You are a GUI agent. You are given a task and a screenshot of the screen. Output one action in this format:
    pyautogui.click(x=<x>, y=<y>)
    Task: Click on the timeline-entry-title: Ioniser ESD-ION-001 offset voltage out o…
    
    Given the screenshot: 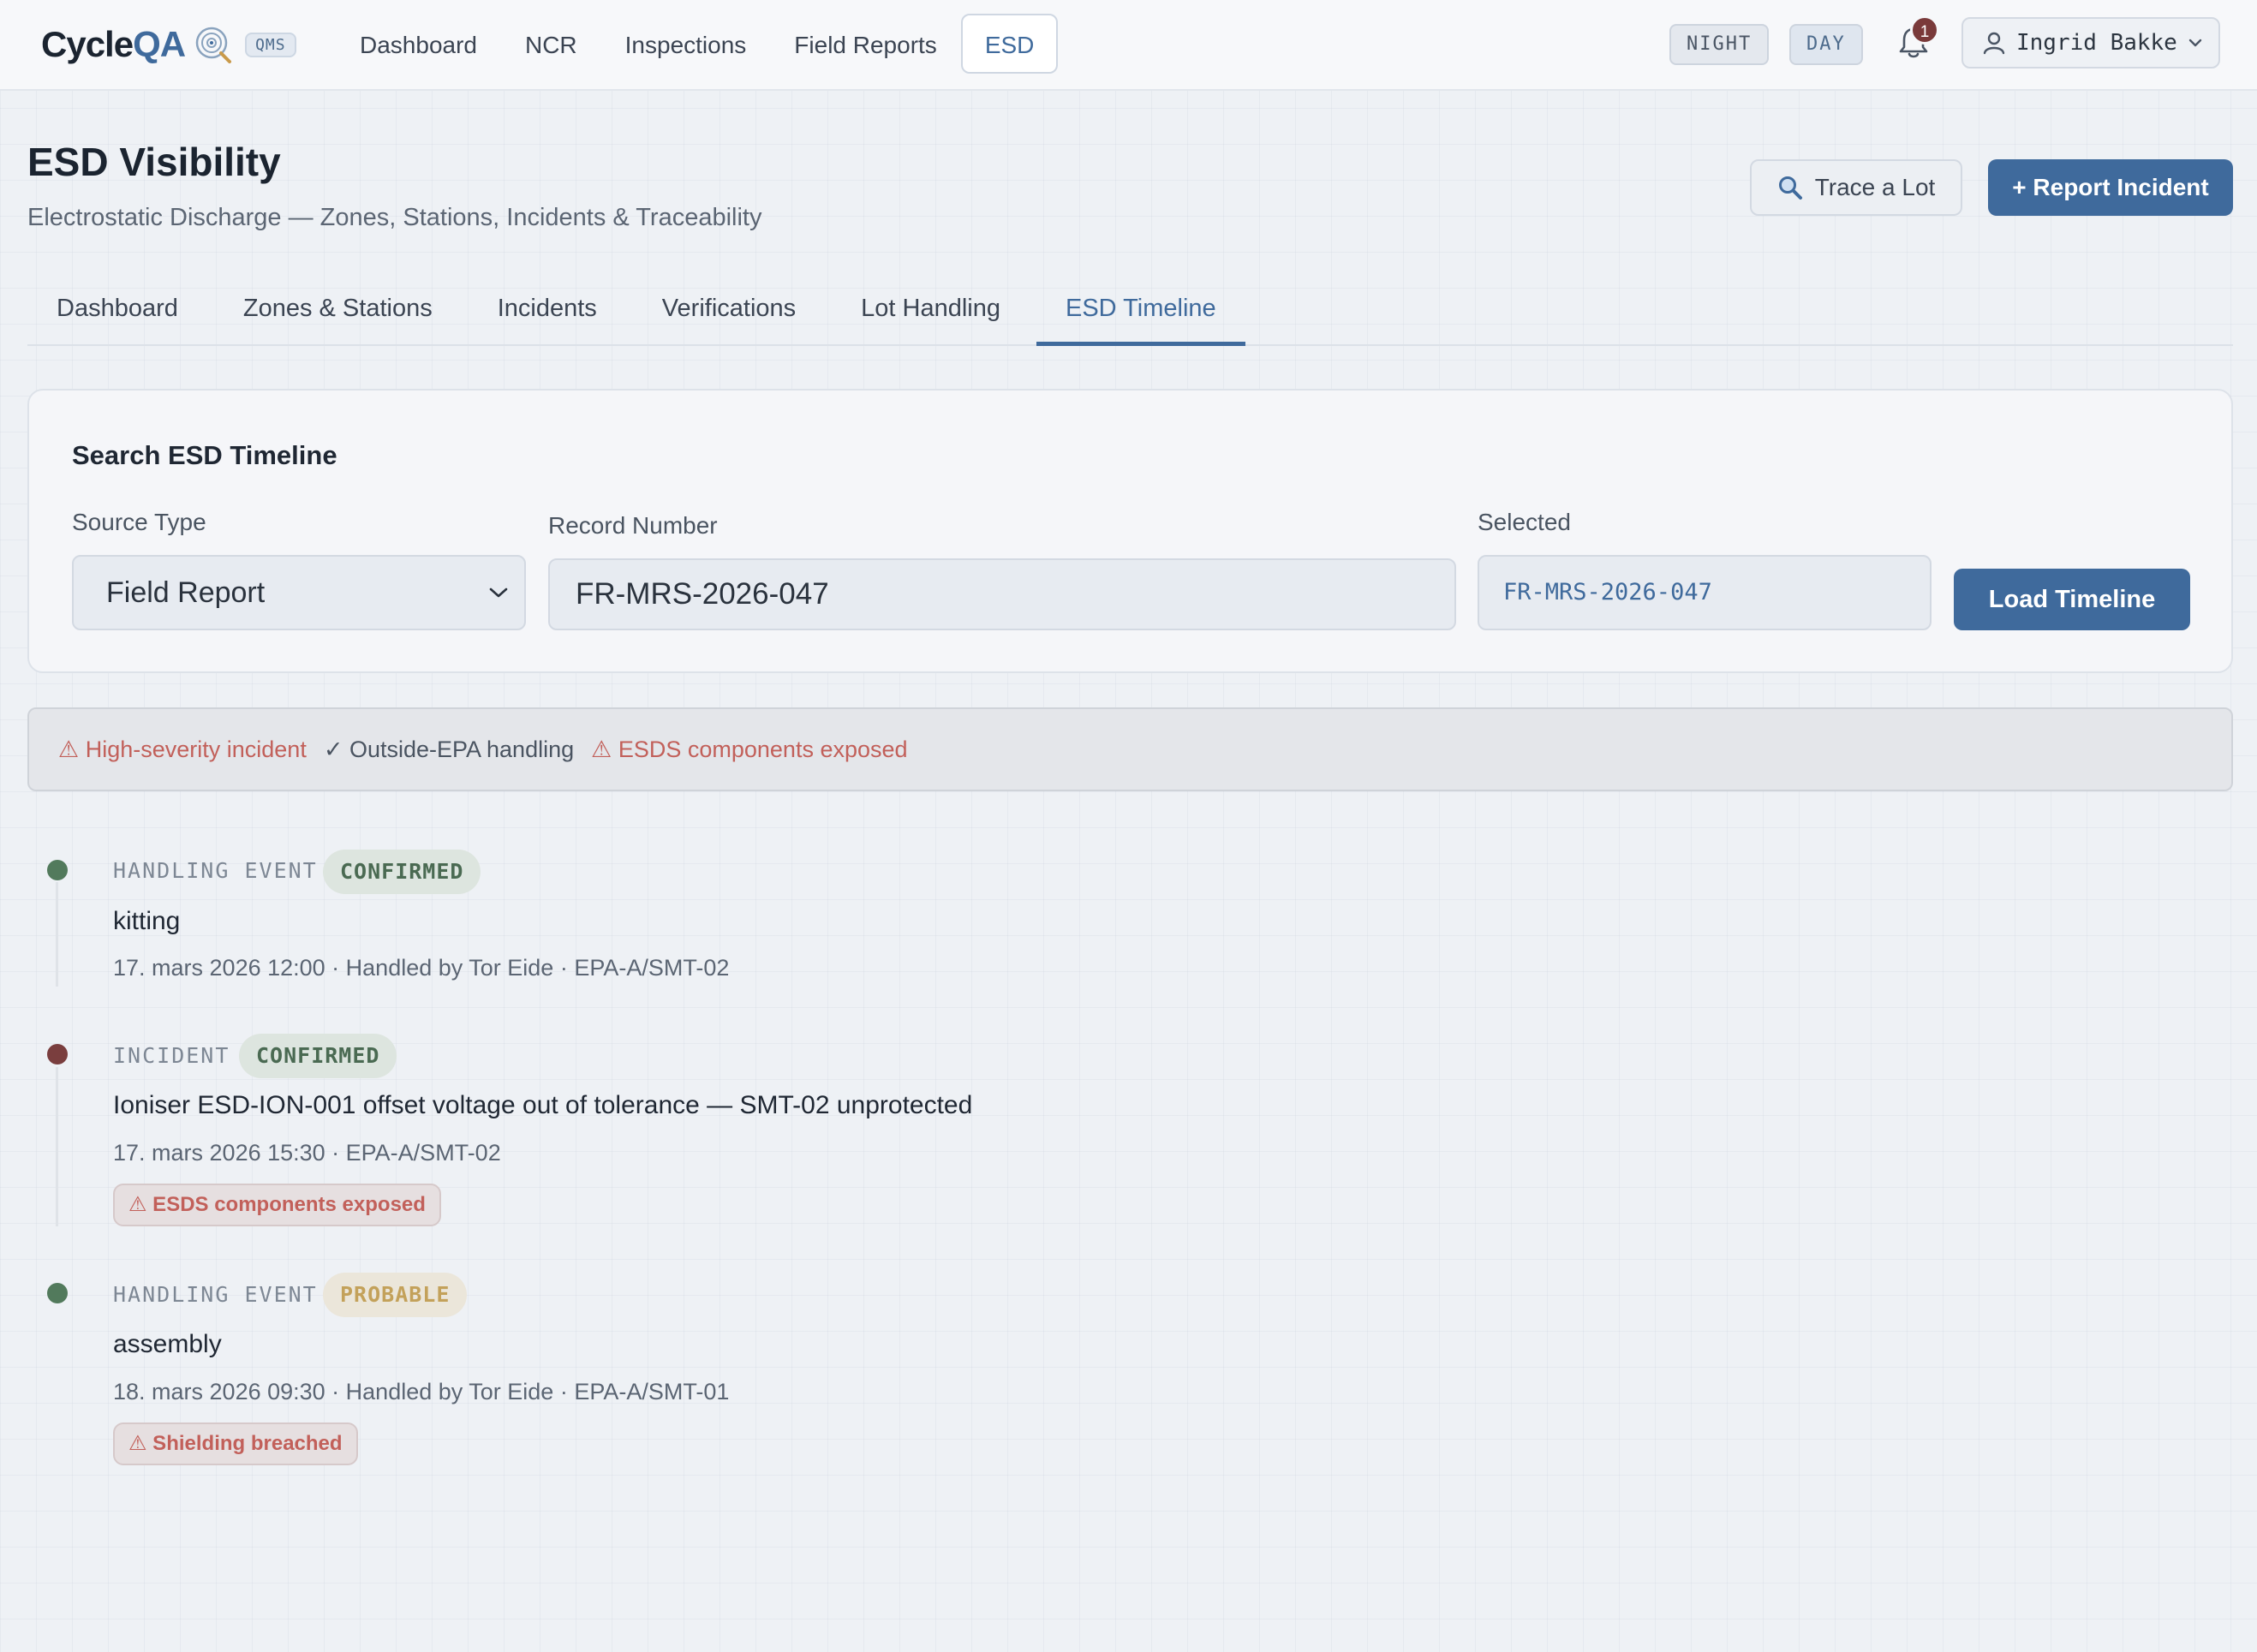 What is the action you would take?
    pyautogui.click(x=543, y=1105)
    